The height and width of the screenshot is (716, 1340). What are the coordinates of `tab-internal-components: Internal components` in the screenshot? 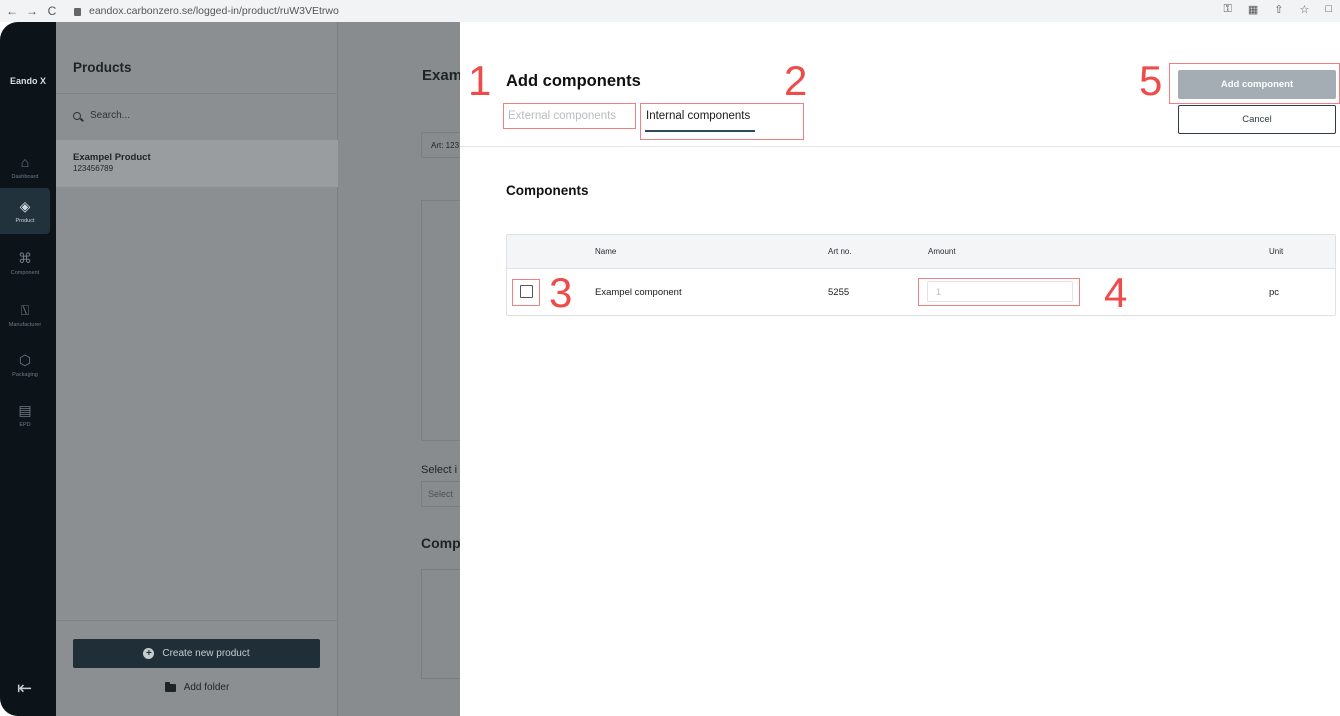 It's located at (698, 116).